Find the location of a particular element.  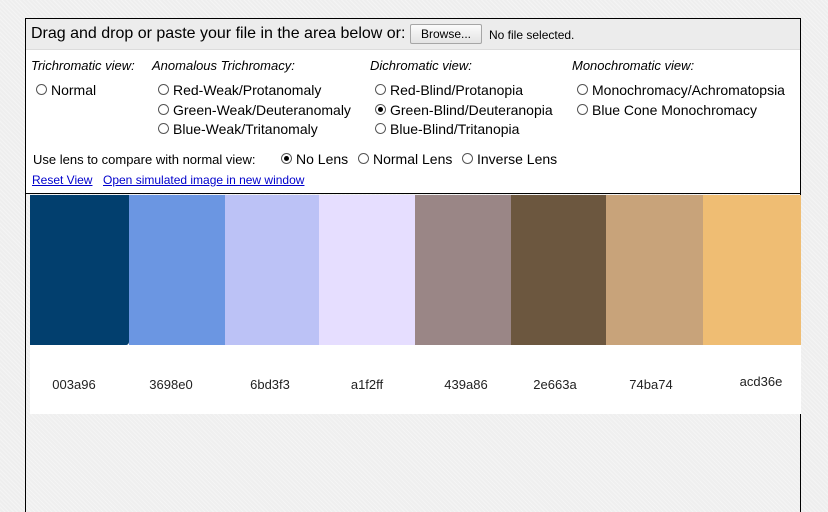

swatch-hex-label: 74ba74 is located at coordinates (651, 384).